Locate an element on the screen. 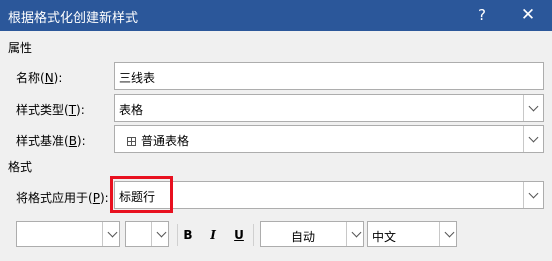 This screenshot has height=261, width=552. style-type-label: 样式类型(T): is located at coordinates (50, 110).